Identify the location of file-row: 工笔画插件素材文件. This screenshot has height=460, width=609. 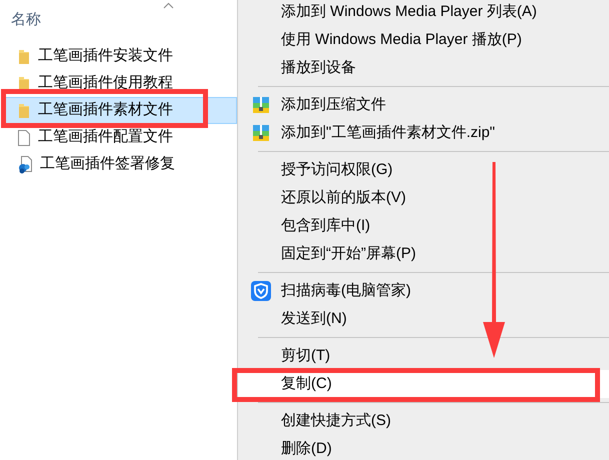
(120, 110).